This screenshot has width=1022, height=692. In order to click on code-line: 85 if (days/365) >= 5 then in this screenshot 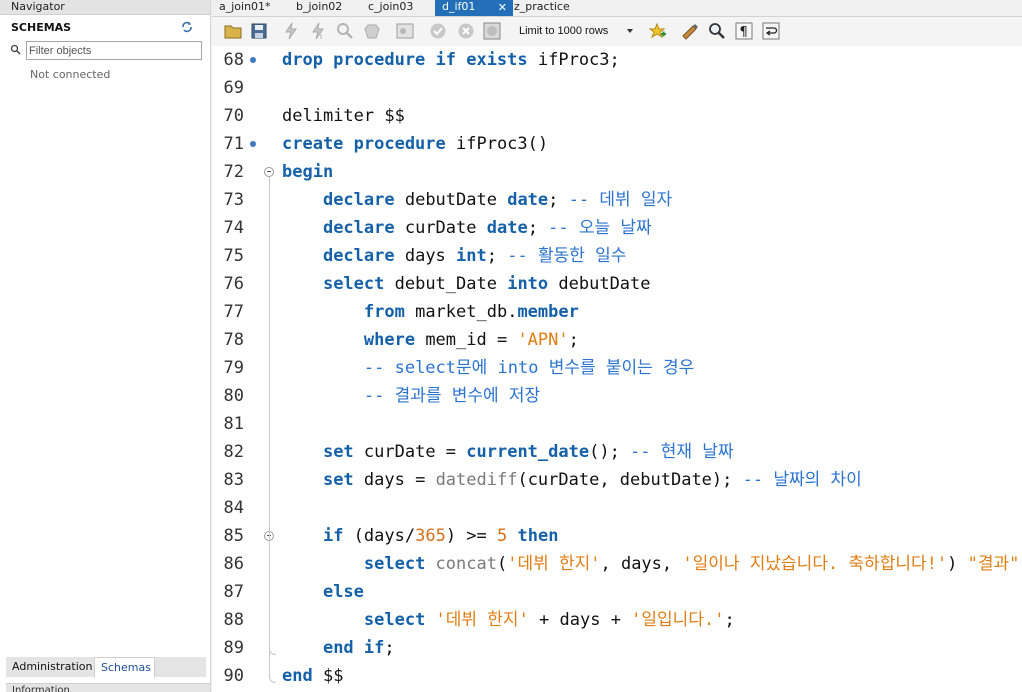, I will do `click(617, 536)`.